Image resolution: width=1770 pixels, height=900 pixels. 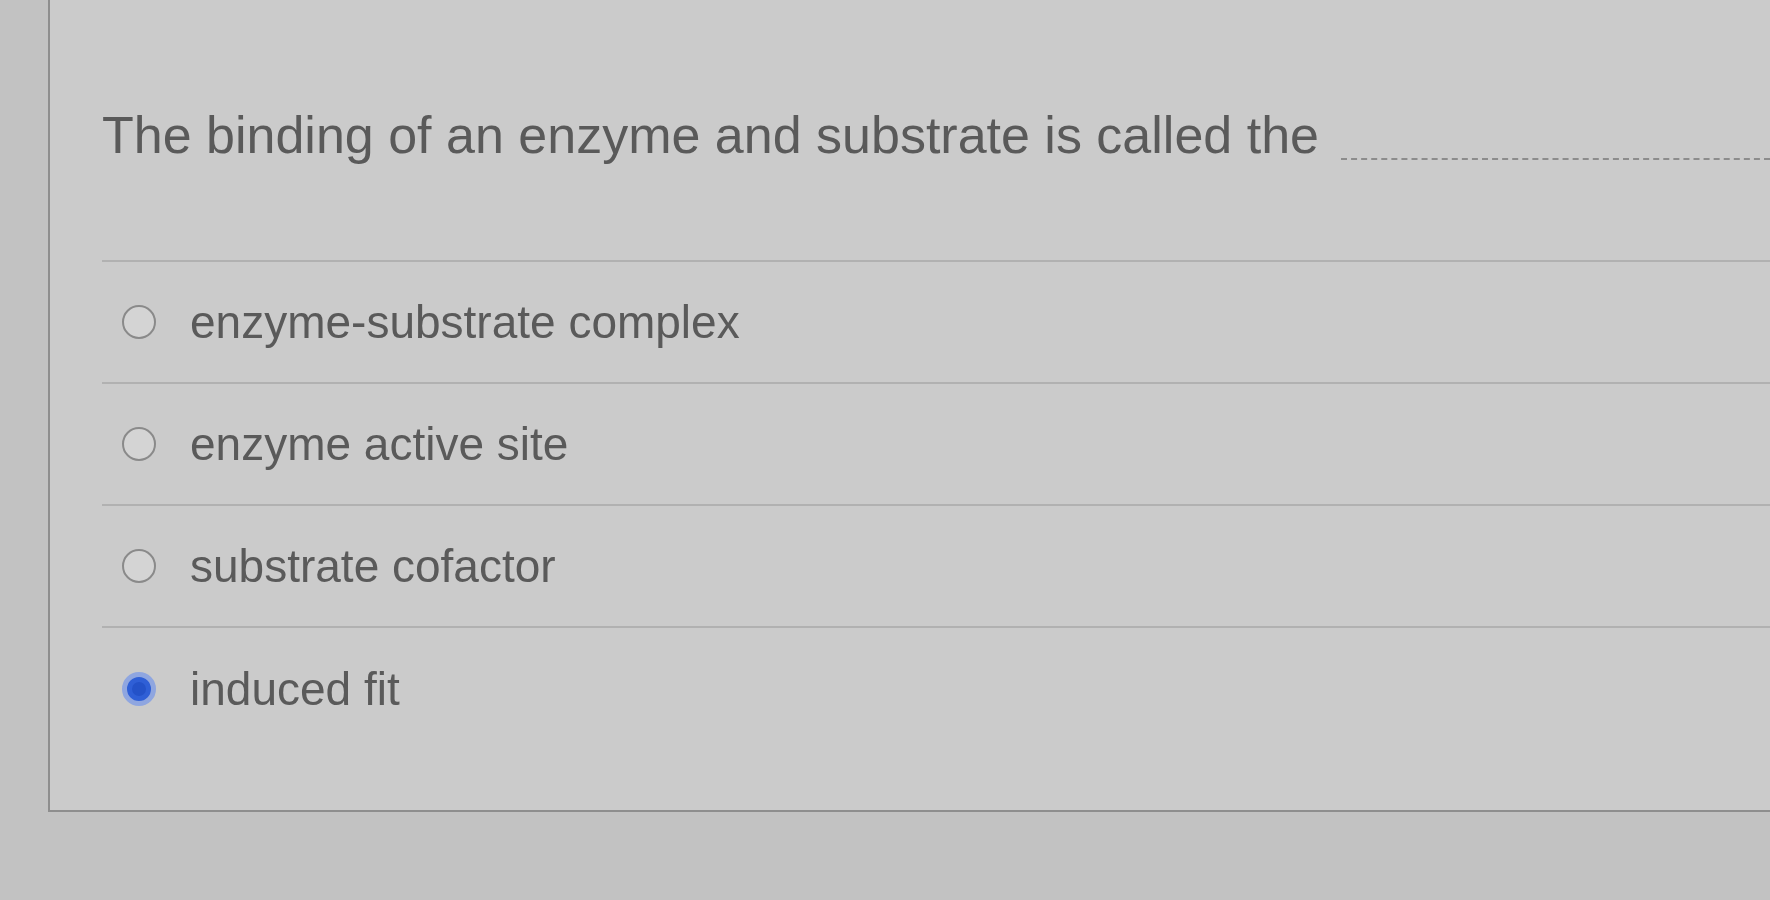 I want to click on option-label: induced fit, so click(x=295, y=689).